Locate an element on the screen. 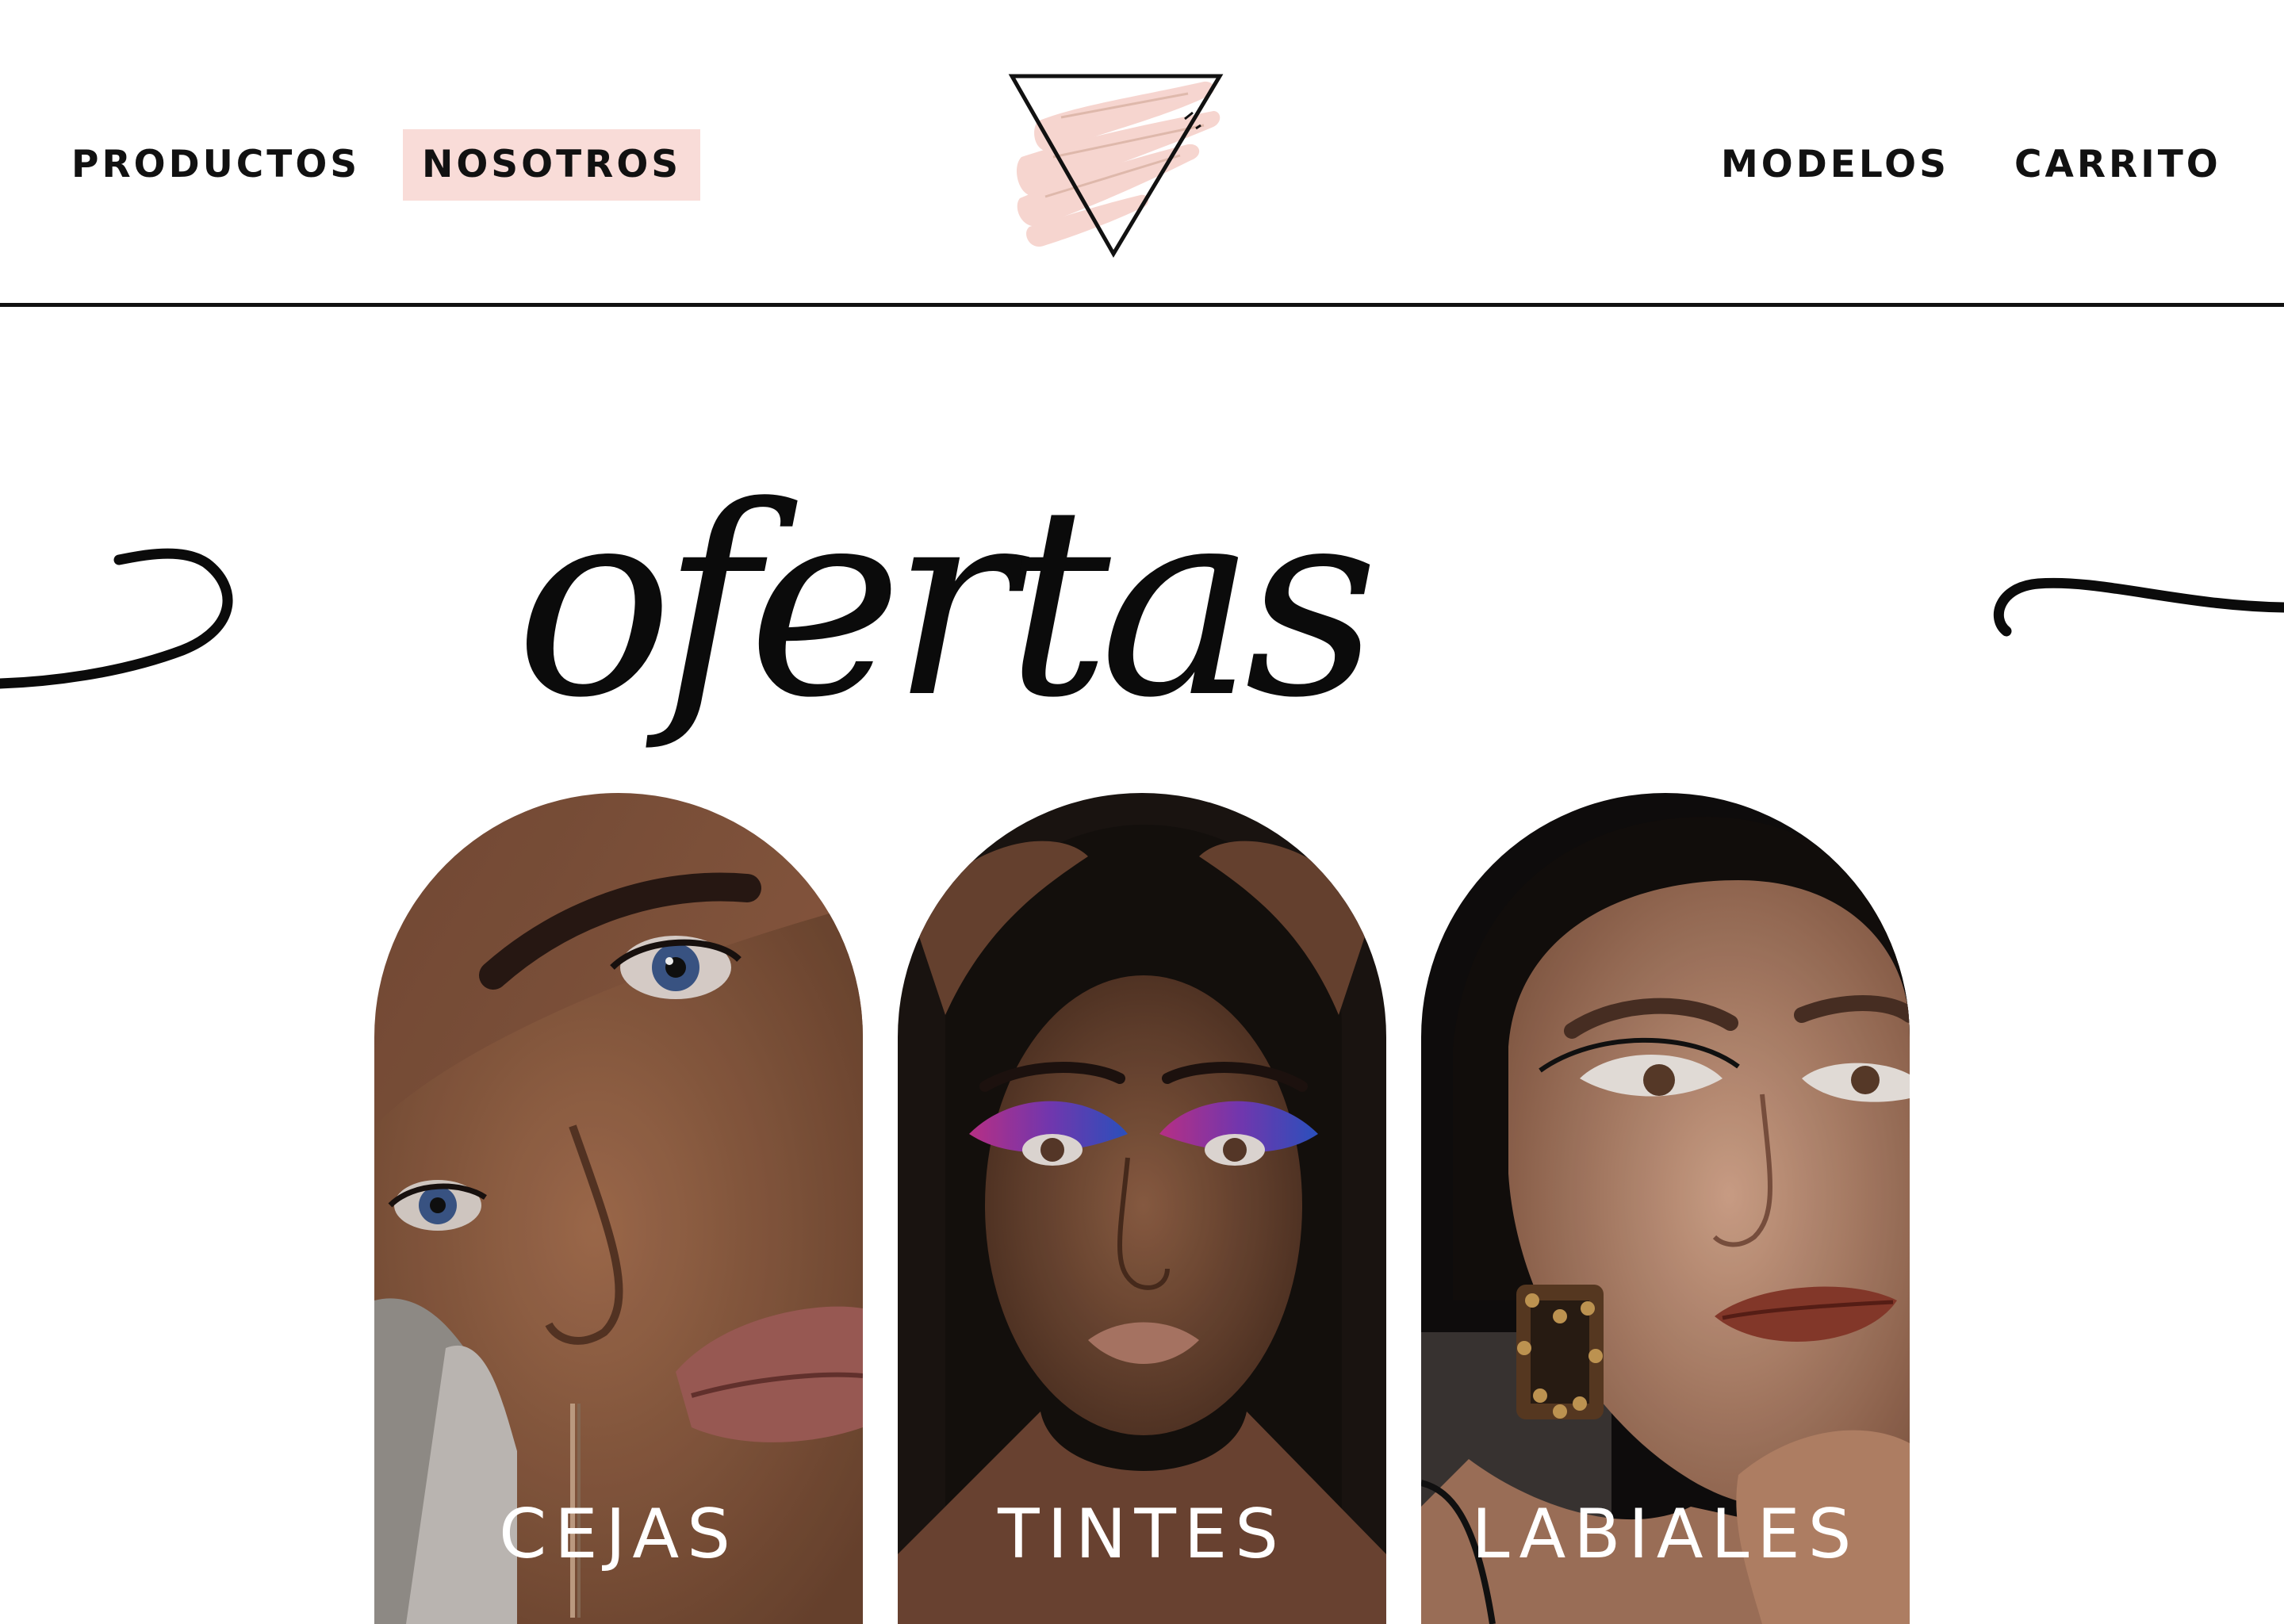 This screenshot has width=2284, height=1624. offers-title: ofertas is located at coordinates (947, 602).